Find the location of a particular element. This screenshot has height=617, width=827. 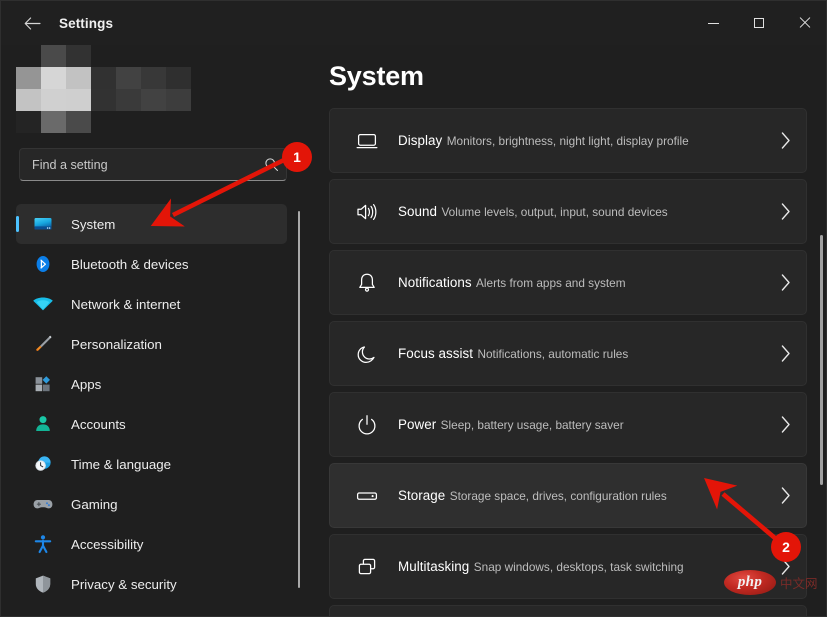

monitor-outline-icon is located at coordinates (367, 141).